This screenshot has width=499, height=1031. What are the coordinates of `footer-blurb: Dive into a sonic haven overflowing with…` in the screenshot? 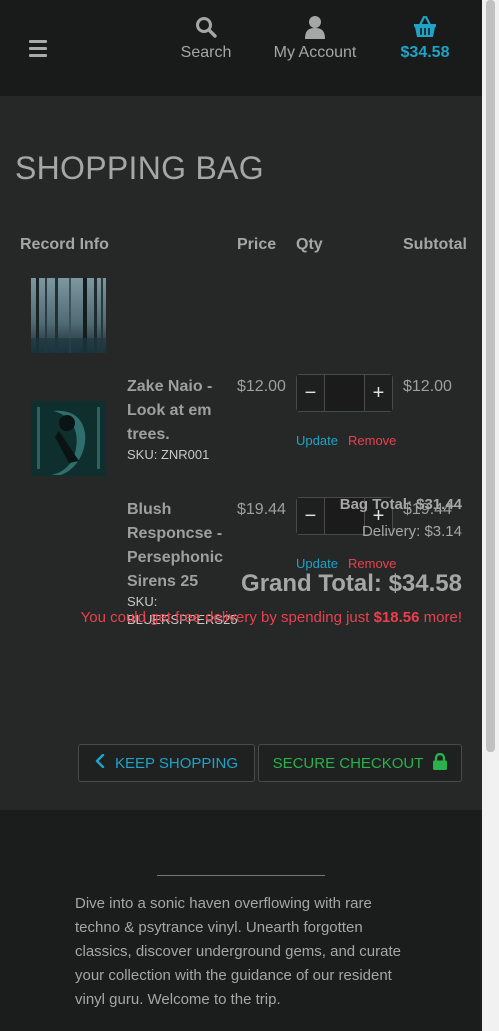 It's located at (238, 951).